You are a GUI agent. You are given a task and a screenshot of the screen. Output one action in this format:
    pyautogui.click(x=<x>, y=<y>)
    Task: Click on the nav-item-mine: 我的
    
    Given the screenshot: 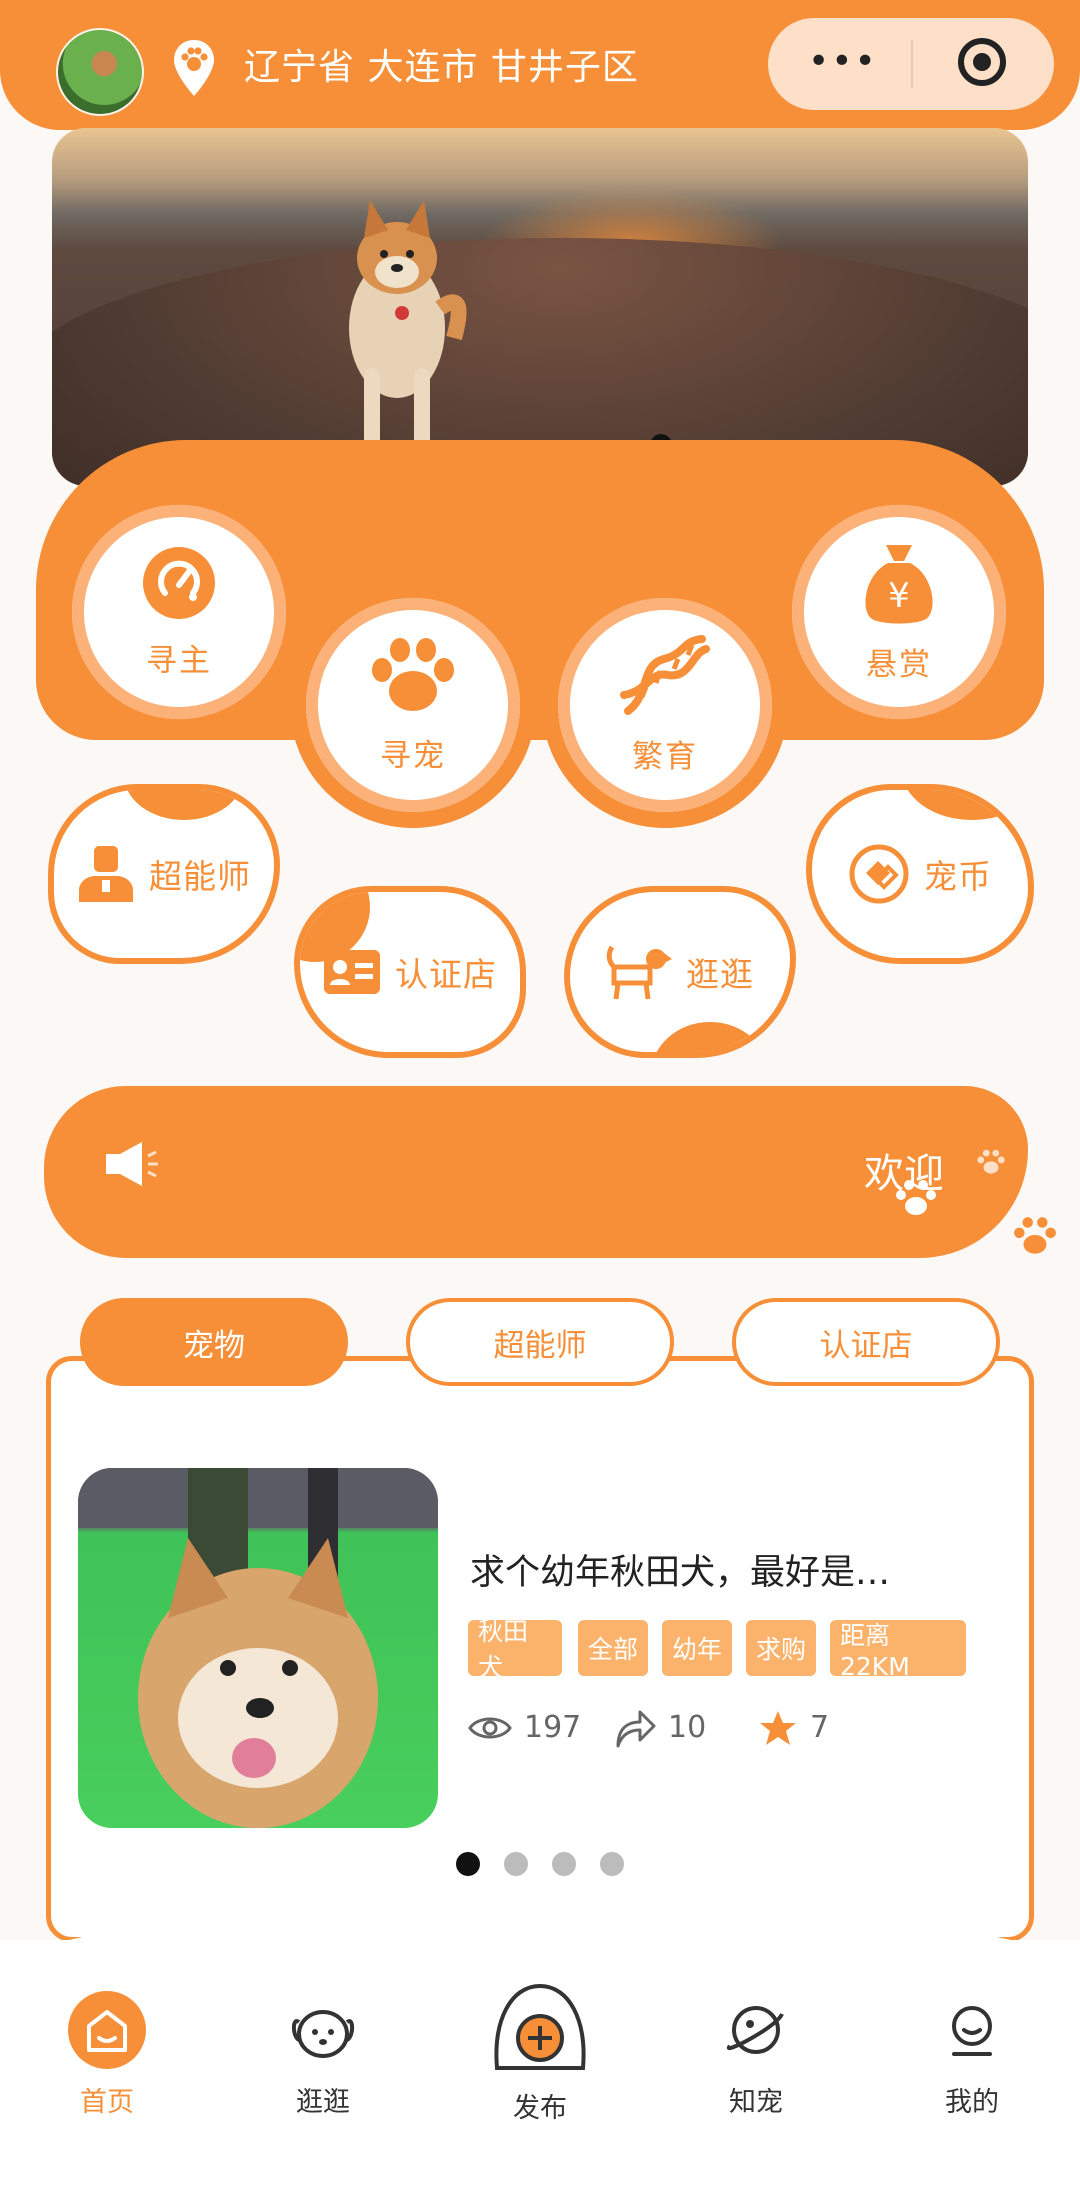 What is the action you would take?
    pyautogui.click(x=972, y=2054)
    